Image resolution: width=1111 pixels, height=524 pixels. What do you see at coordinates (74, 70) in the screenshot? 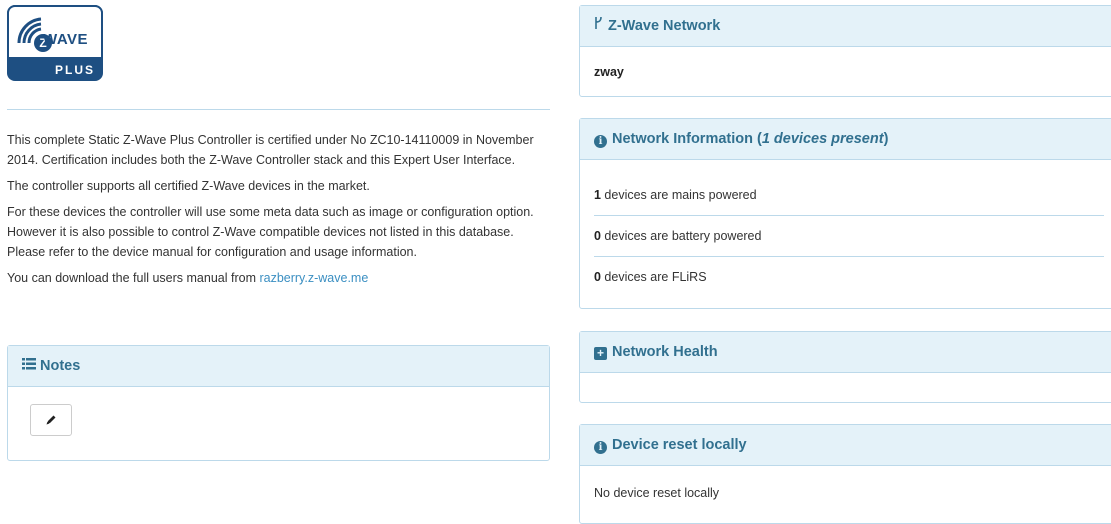
I see `logo-plus-text: PLUS` at bounding box center [74, 70].